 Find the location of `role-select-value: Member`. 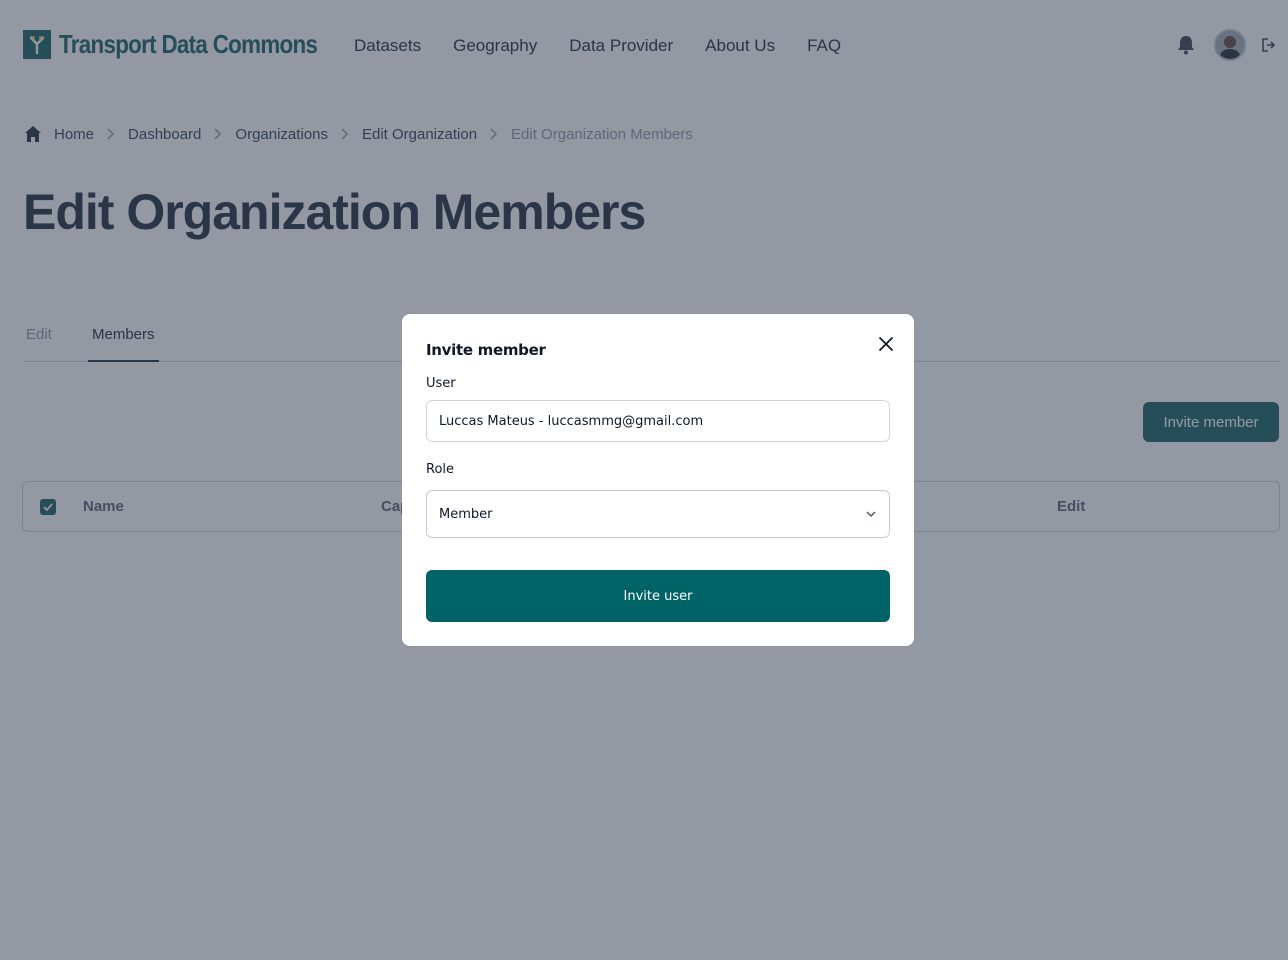

role-select-value: Member is located at coordinates (466, 514).